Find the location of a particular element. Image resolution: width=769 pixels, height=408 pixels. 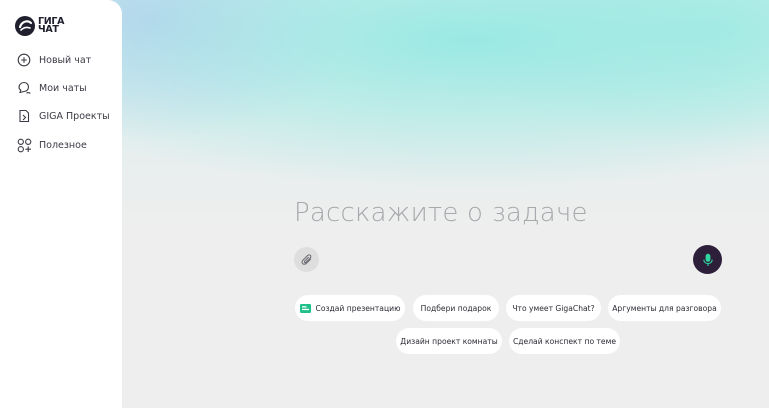

sidebar-item-label: Мои чаты is located at coordinates (63, 88).